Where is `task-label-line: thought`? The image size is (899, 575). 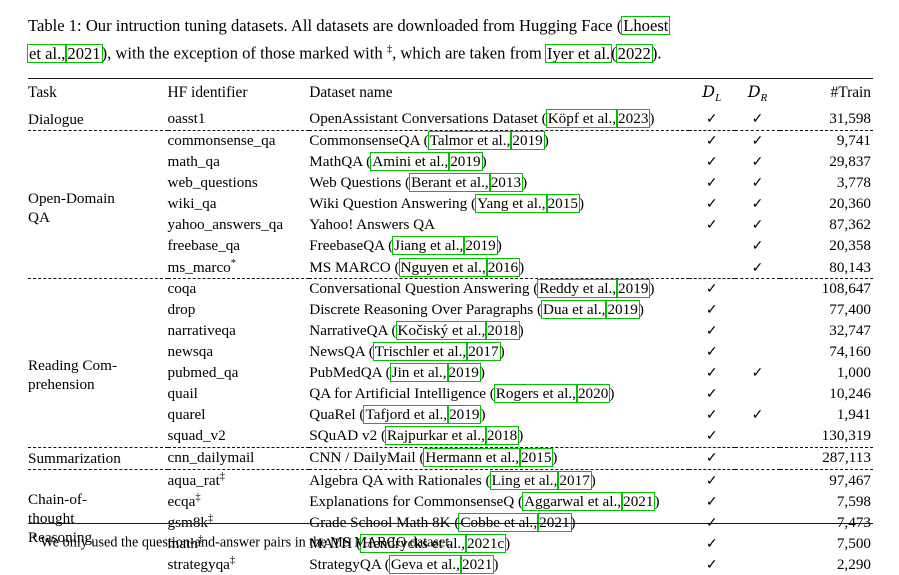
task-label-line: thought is located at coordinates (51, 519).